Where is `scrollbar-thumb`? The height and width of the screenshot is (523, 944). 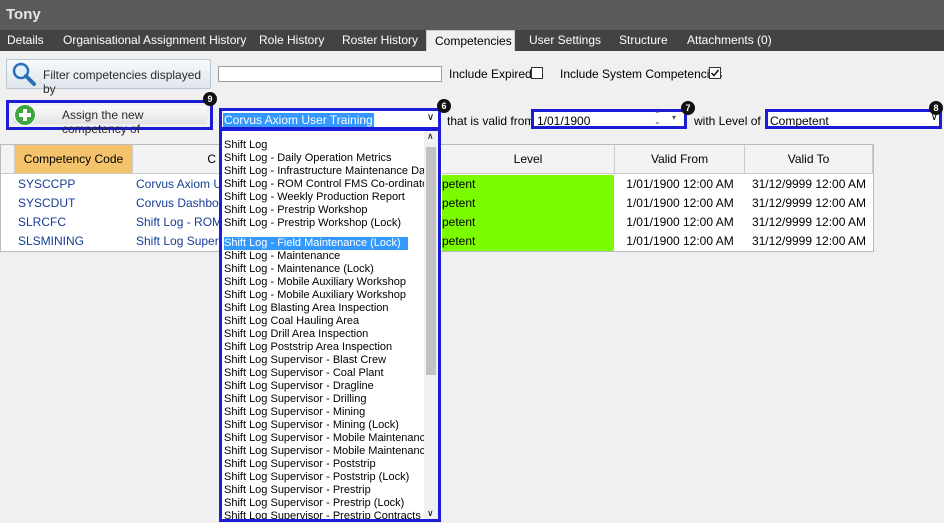
scrollbar-thumb is located at coordinates (431, 261).